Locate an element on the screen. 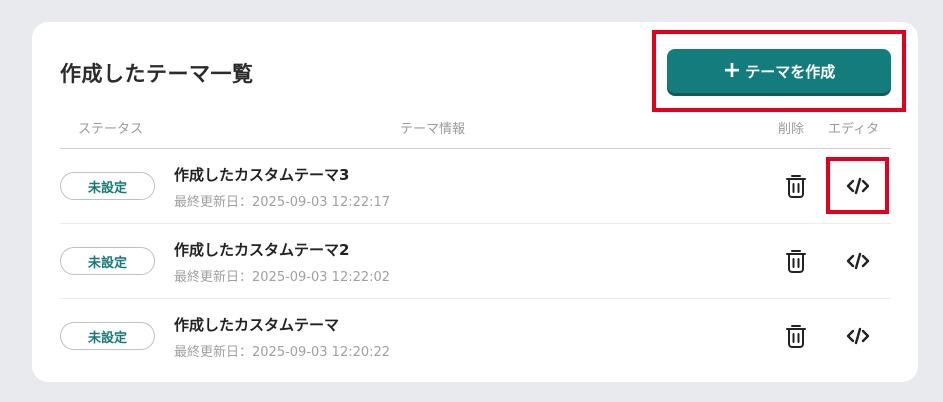  plus-icon: + is located at coordinates (732, 70).